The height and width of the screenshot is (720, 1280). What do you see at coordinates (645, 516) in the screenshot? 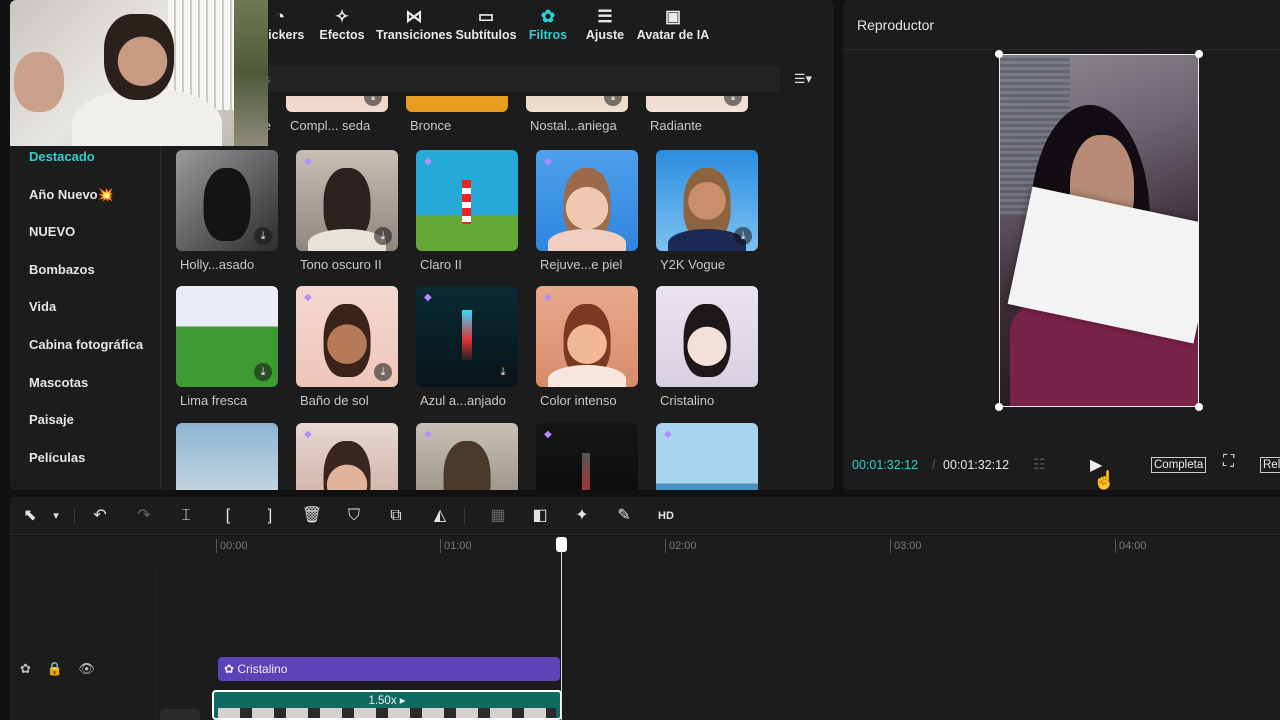
I see `timeline-toolbar: ⬉ ▾ ↶ ↷ ⌶ [ ] 🗑 ⛉ ⧉ ◭ ▦ ◧ ✦ ✎ HD` at bounding box center [645, 516].